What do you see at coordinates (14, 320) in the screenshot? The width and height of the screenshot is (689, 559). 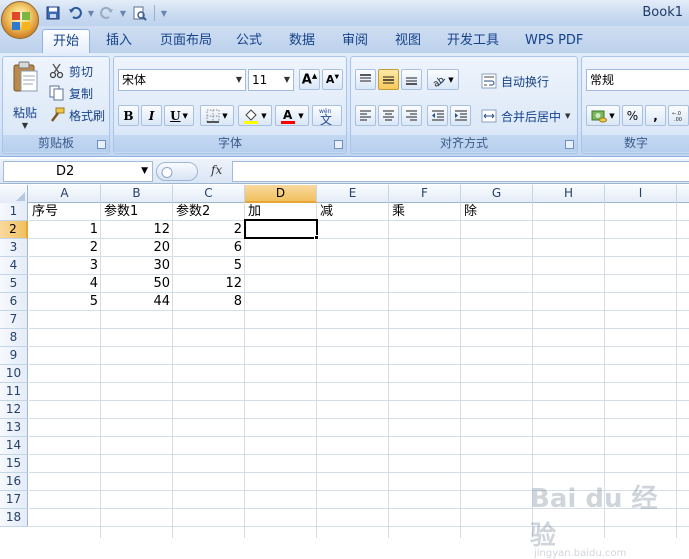 I see `row-header: 7` at bounding box center [14, 320].